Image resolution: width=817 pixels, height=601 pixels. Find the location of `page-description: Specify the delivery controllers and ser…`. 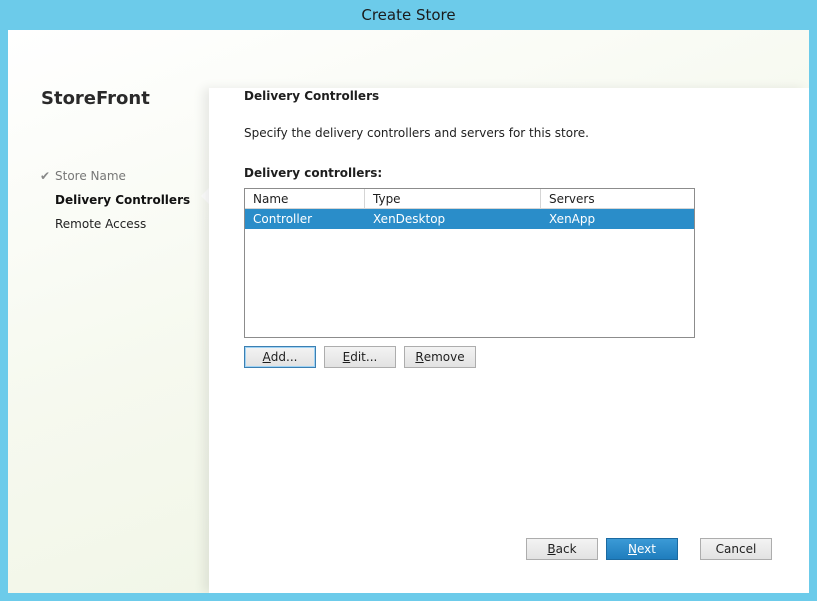

page-description: Specify the delivery controllers and ser… is located at coordinates (416, 133).